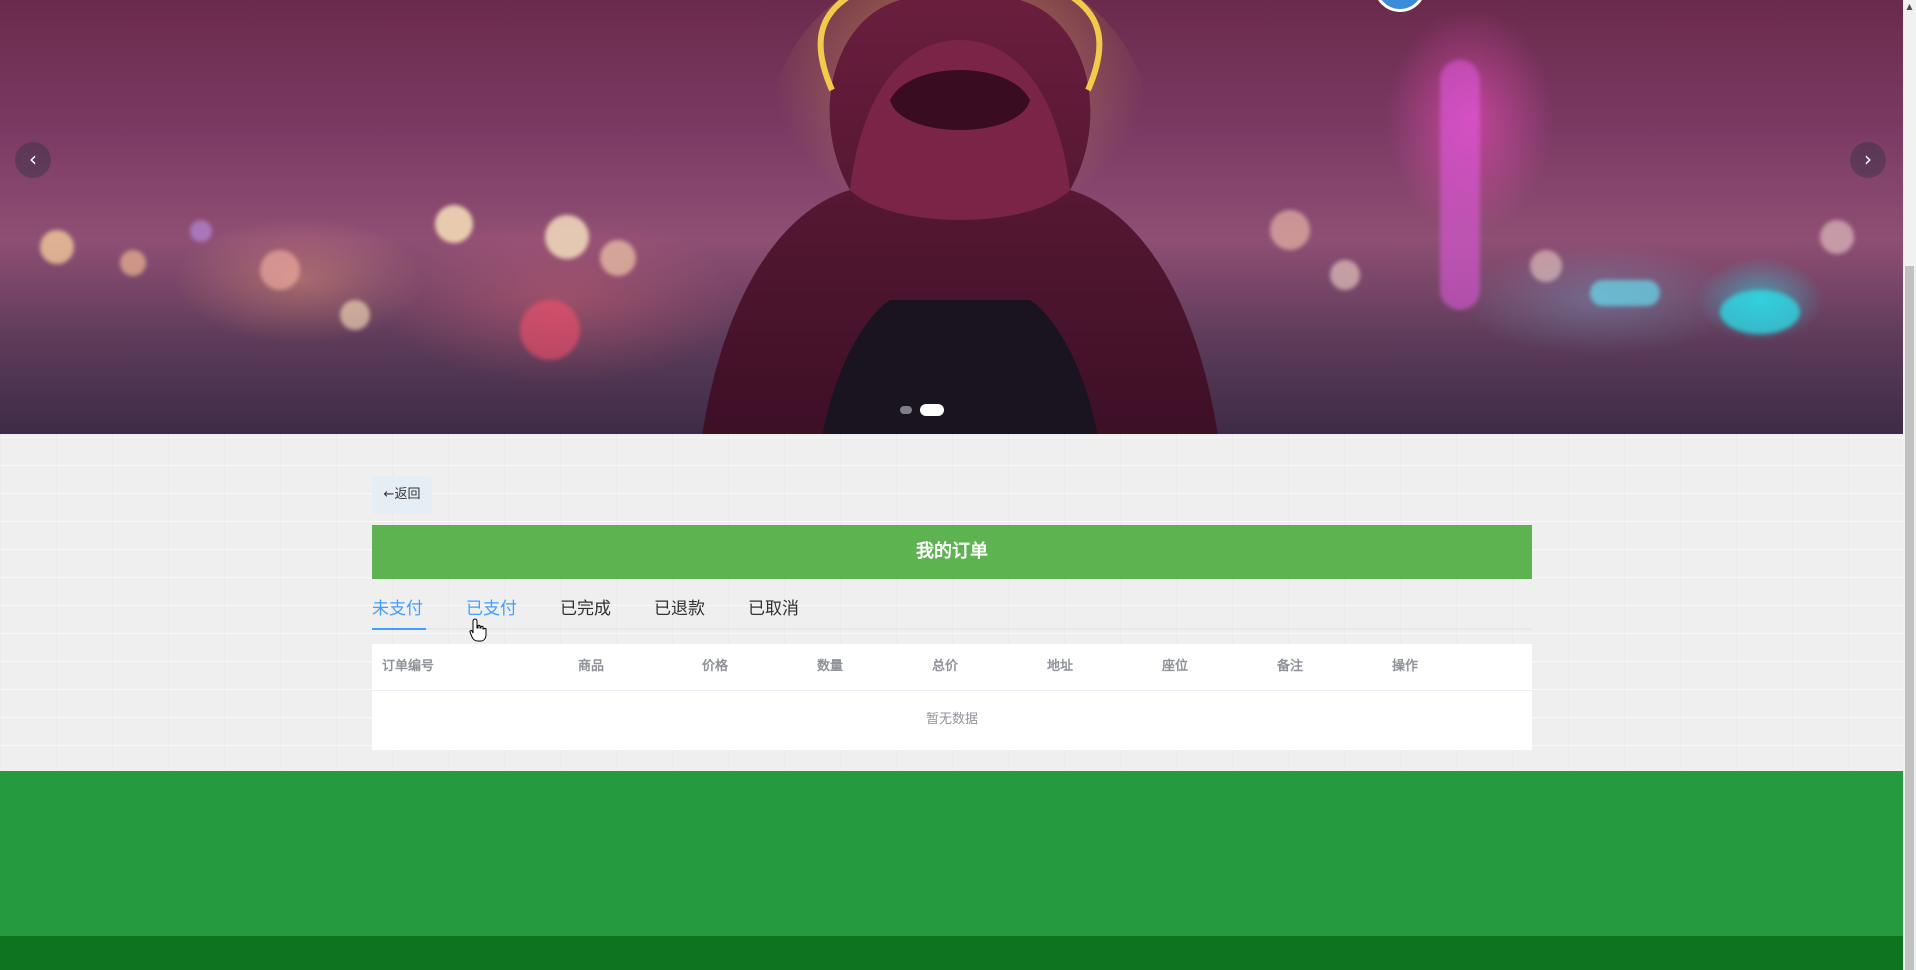 The width and height of the screenshot is (1916, 970). I want to click on column-header-product: 商品, so click(591, 666).